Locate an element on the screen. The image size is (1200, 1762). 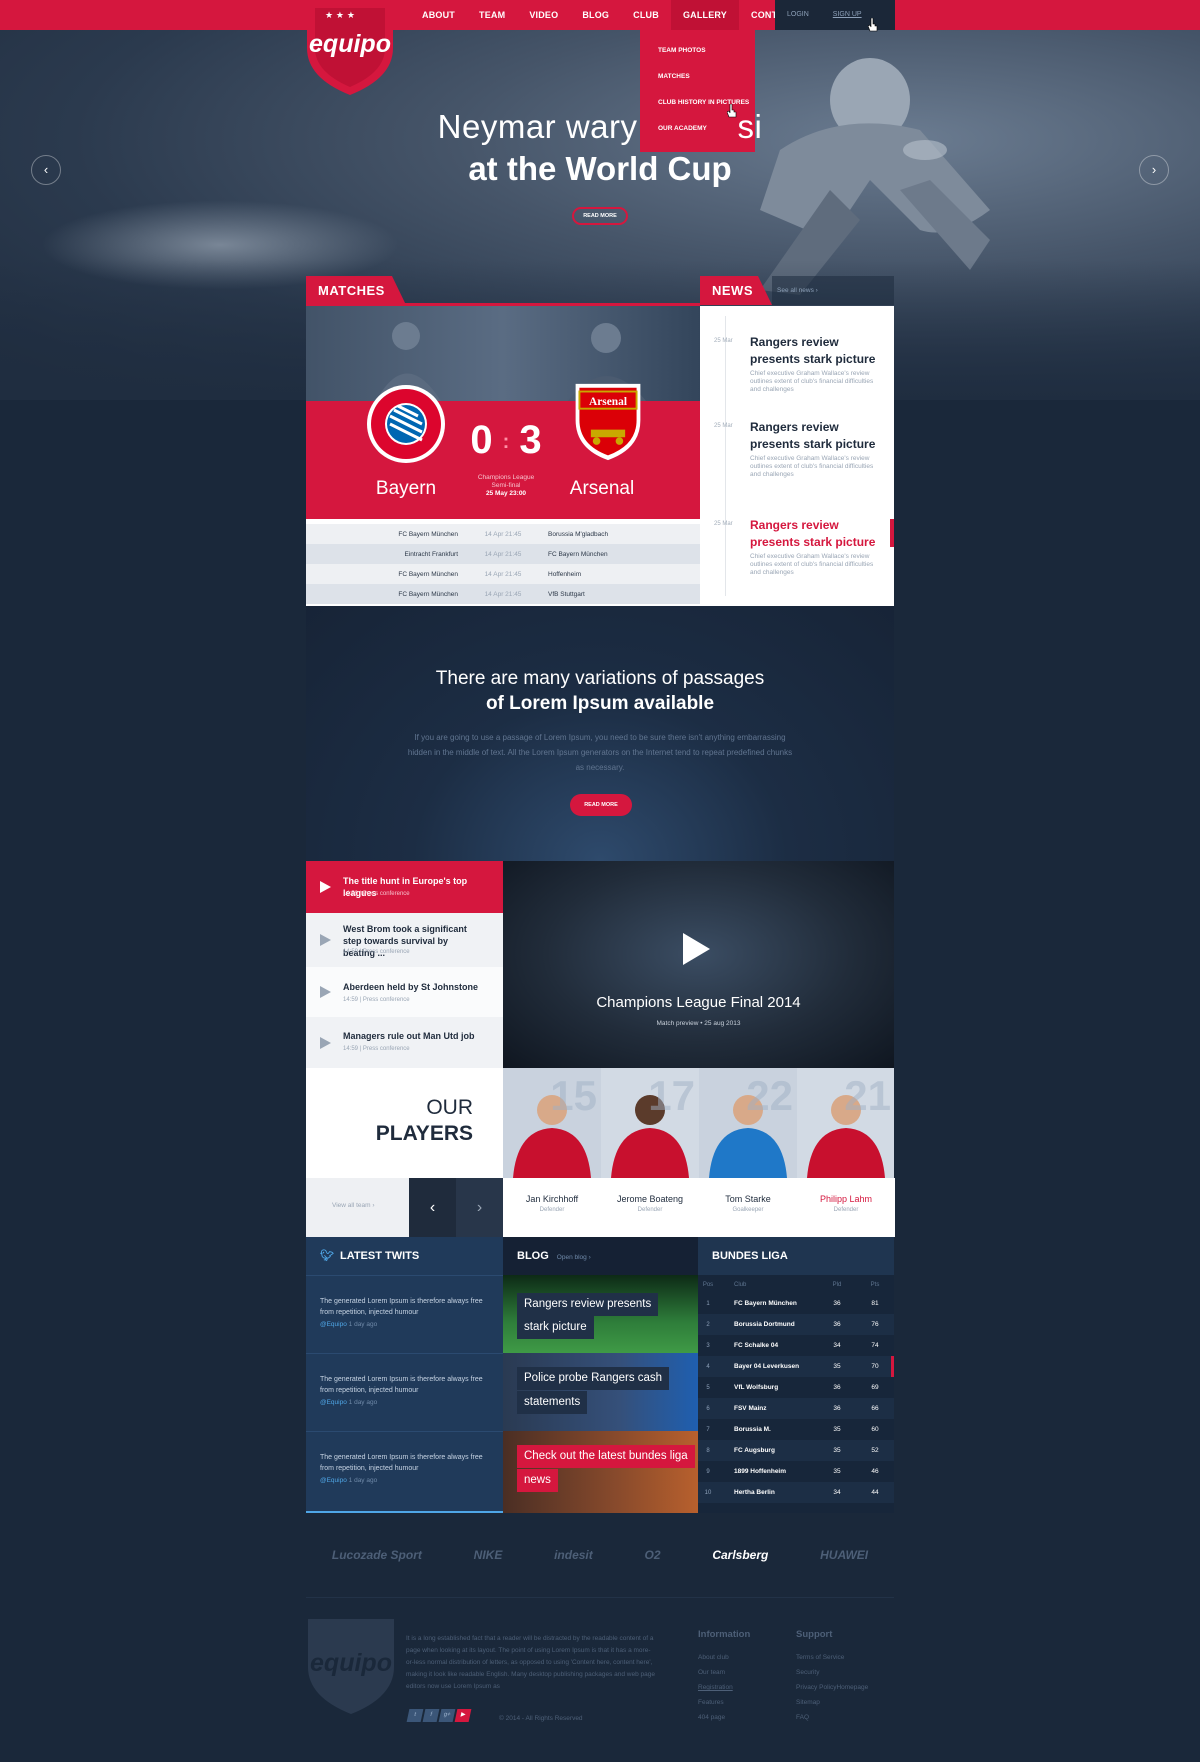
social-links: t f g+ ▶ is located at coordinates (439, 1715).